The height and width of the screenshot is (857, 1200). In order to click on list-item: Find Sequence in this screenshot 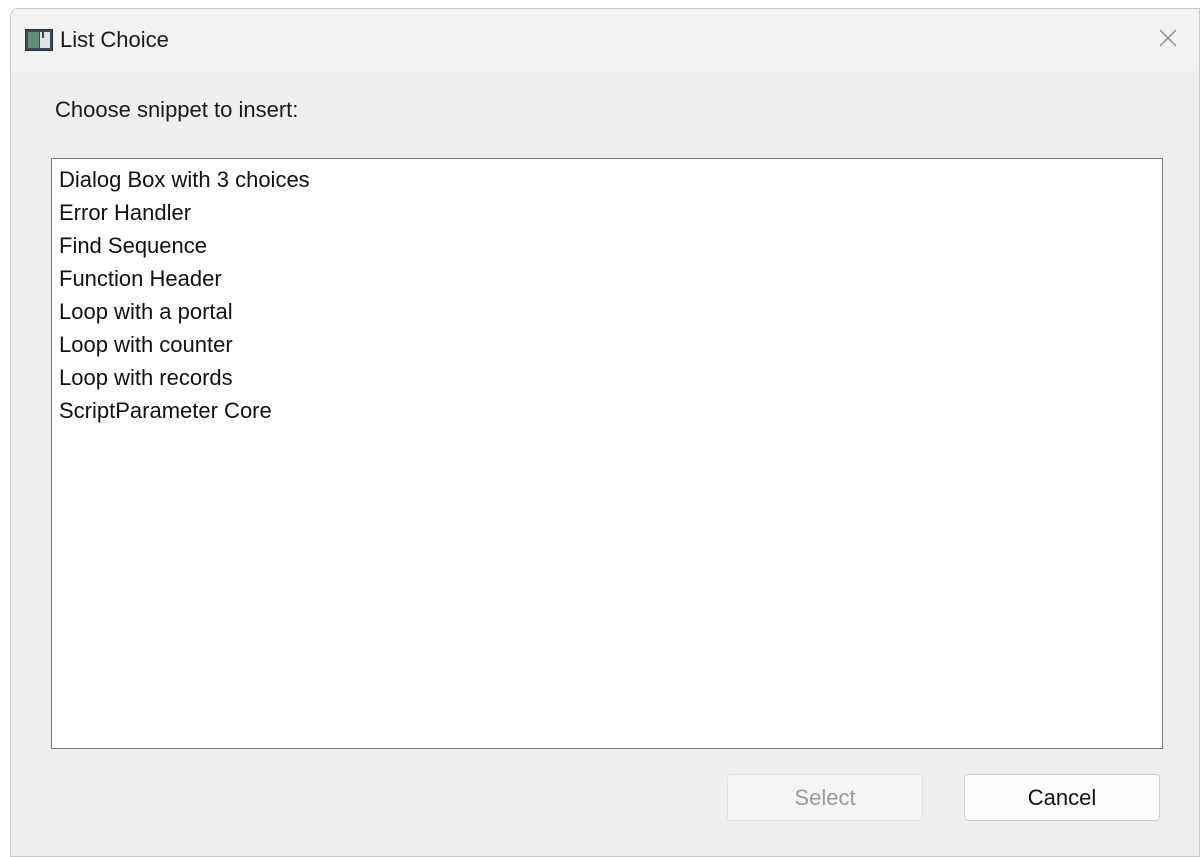, I will do `click(607, 245)`.